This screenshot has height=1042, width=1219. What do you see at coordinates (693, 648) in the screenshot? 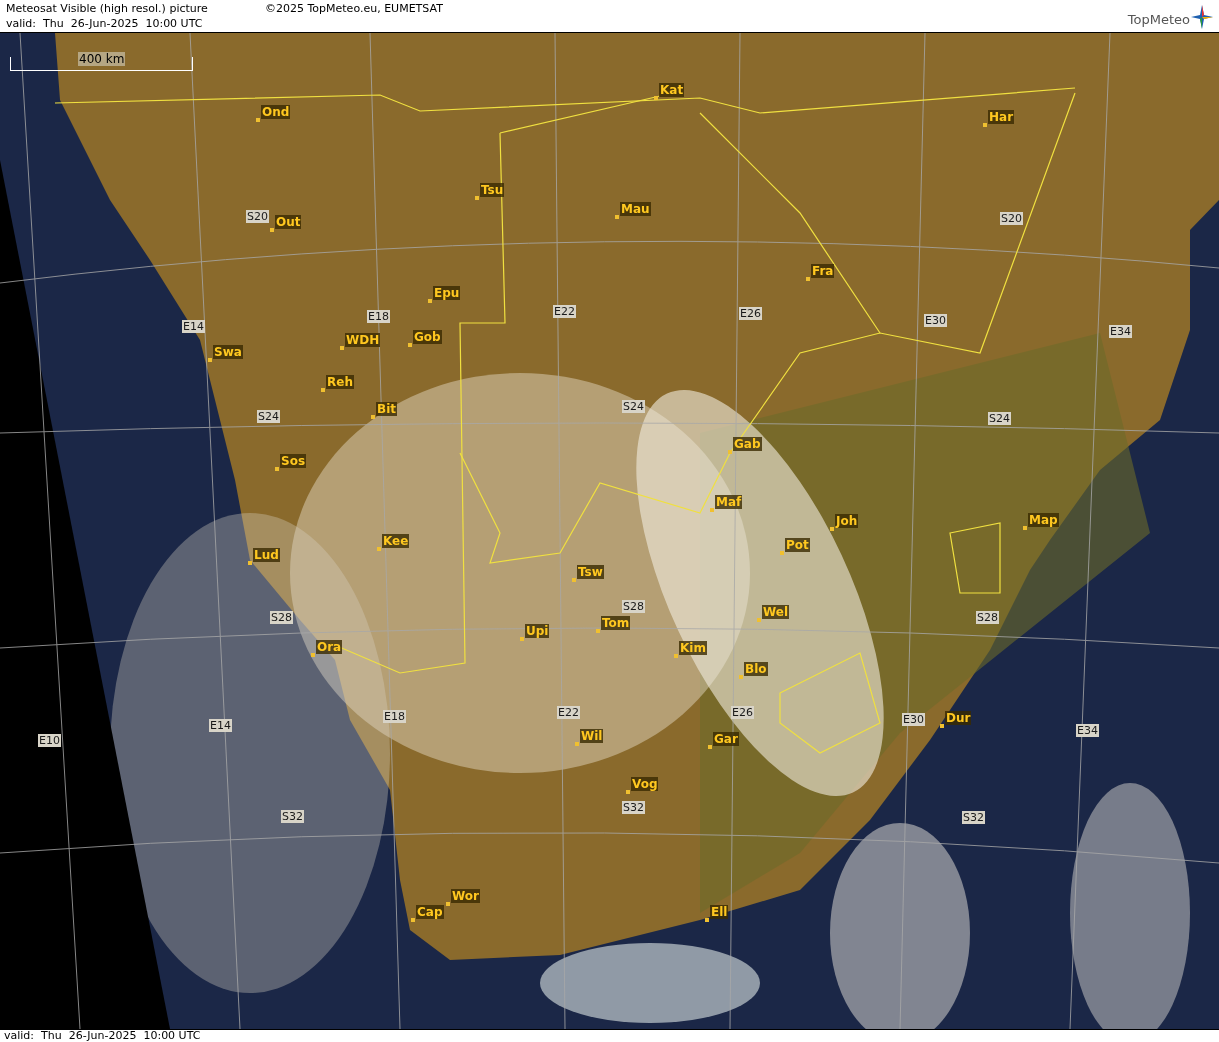
I see `city-label: Kim` at bounding box center [693, 648].